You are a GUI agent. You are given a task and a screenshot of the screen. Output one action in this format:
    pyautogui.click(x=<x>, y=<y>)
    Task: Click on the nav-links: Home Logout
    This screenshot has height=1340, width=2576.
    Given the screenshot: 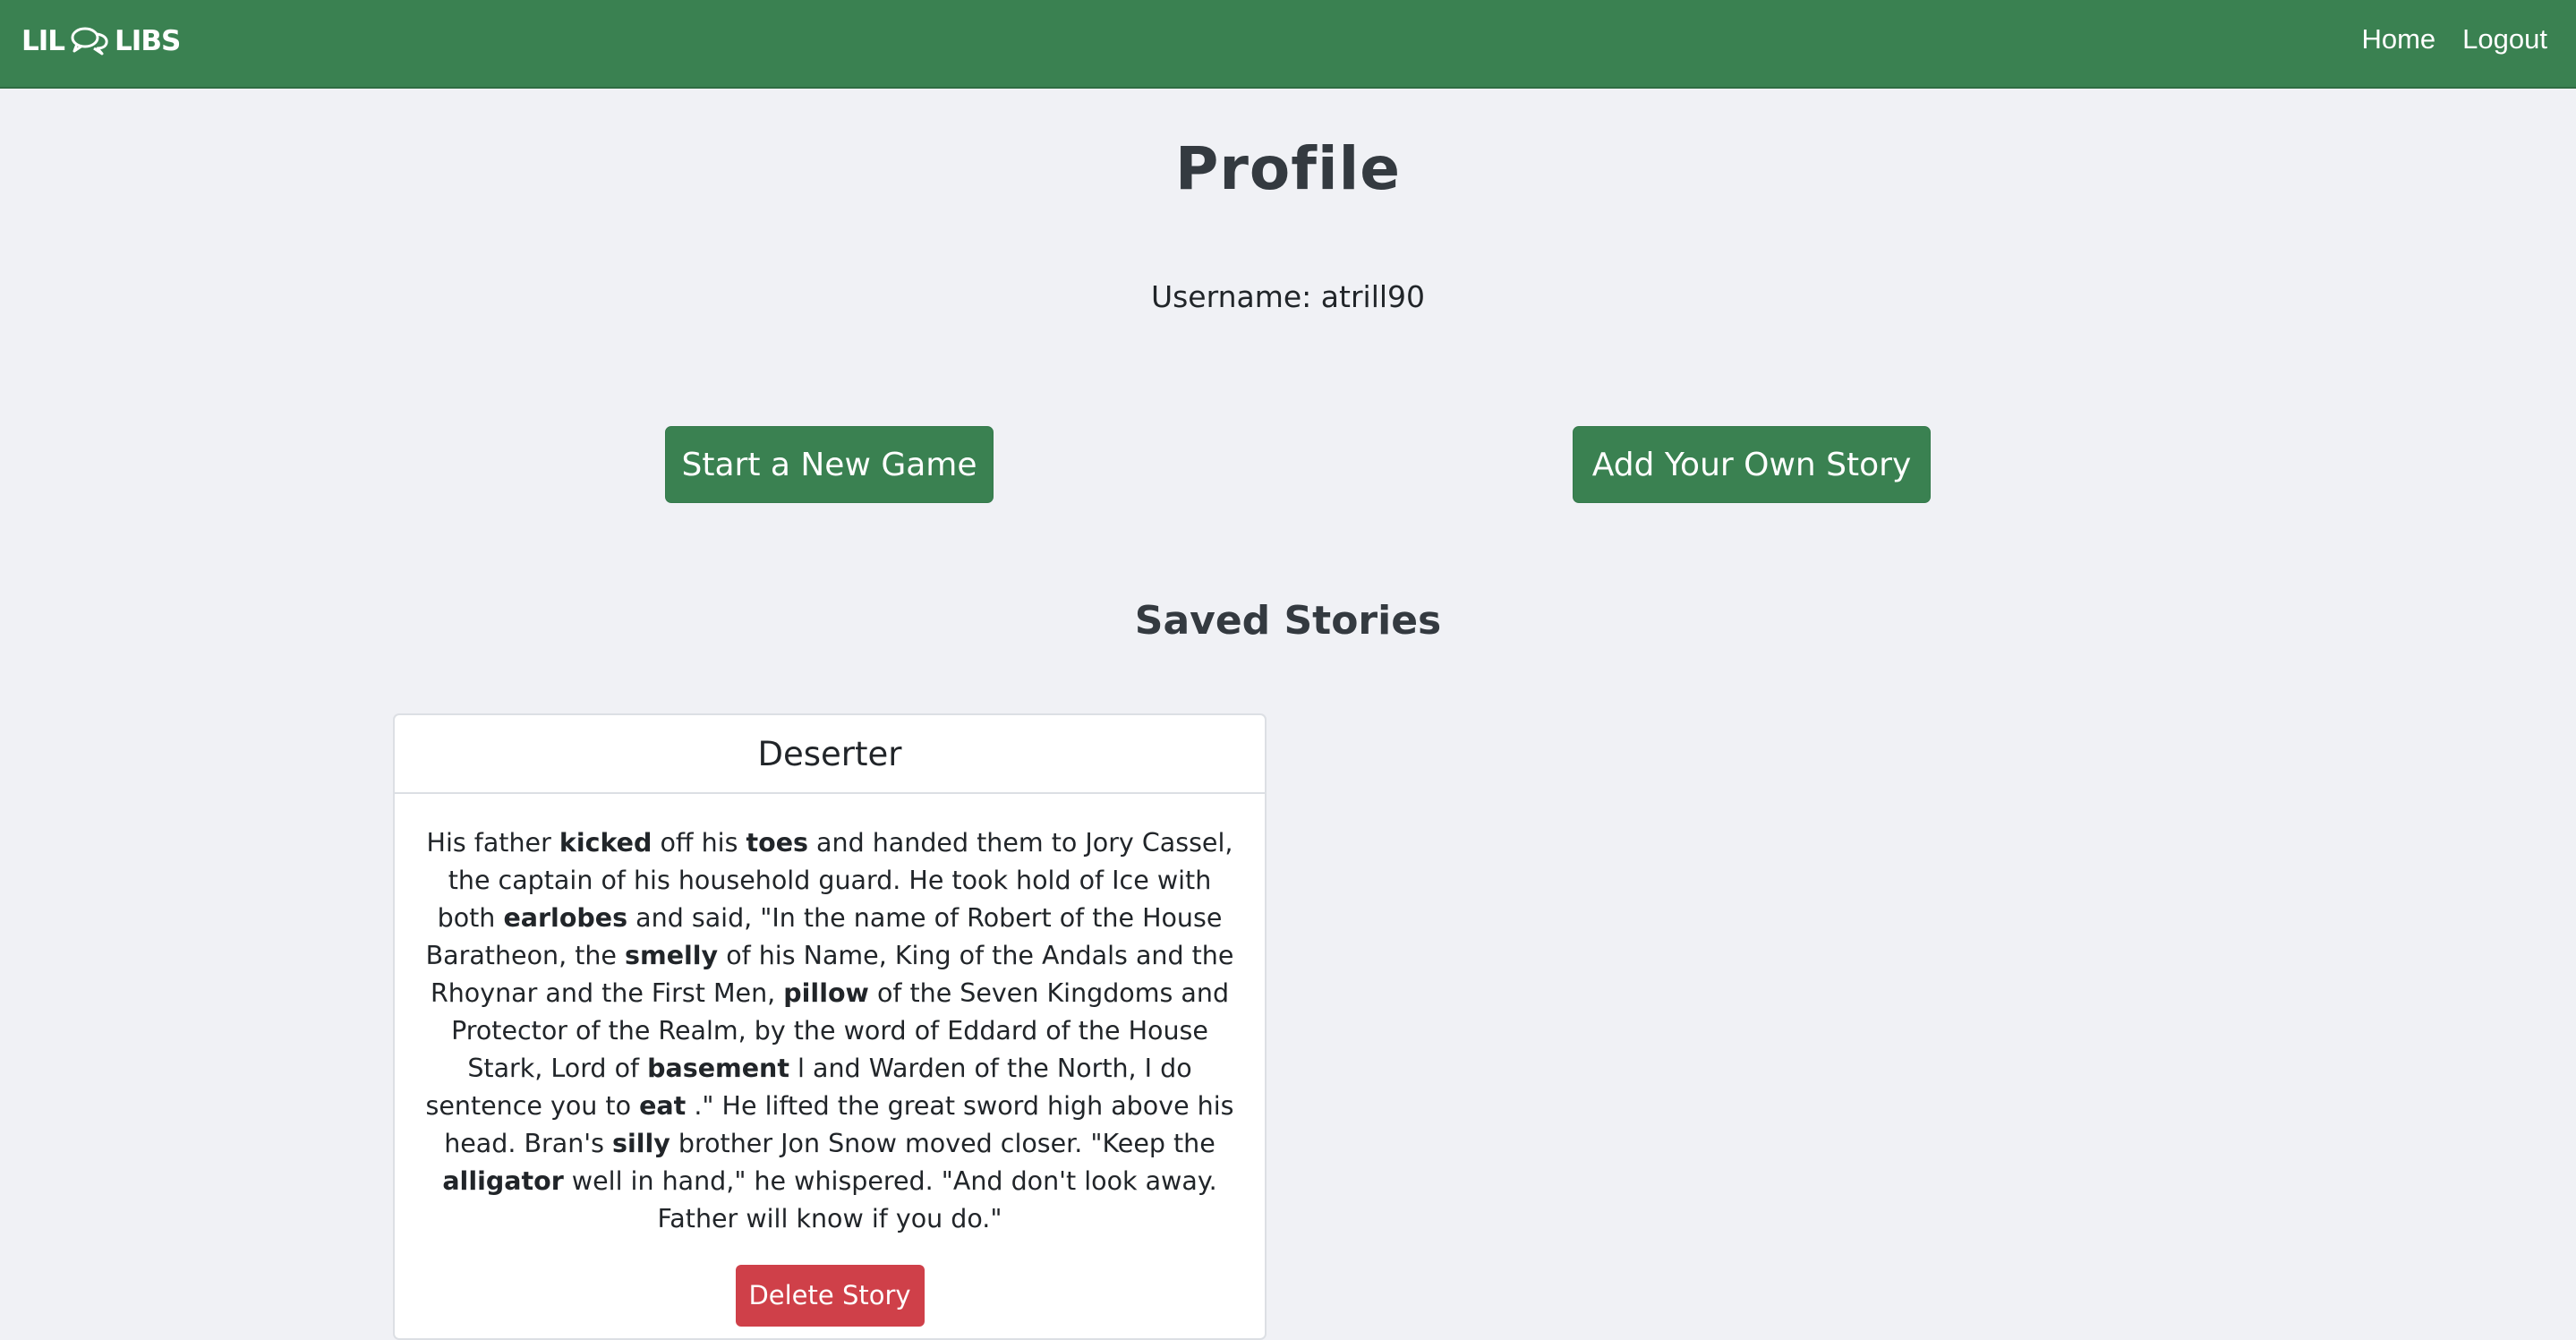 What is the action you would take?
    pyautogui.click(x=2454, y=39)
    